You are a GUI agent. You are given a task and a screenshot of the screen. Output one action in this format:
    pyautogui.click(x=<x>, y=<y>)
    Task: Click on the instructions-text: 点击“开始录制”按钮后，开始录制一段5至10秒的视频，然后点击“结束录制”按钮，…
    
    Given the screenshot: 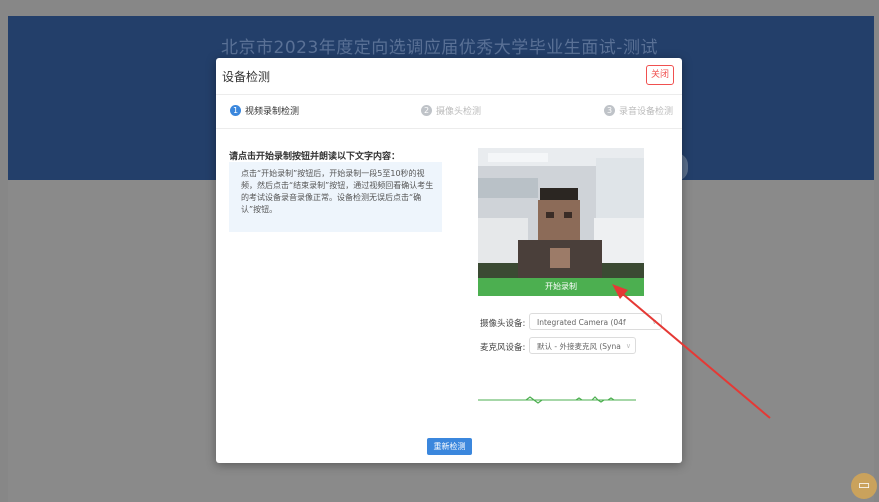 What is the action you would take?
    pyautogui.click(x=337, y=191)
    